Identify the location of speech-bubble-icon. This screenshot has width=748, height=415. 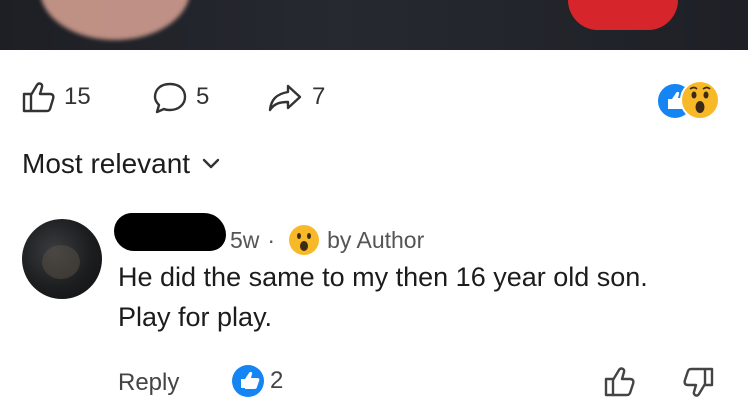
(170, 98).